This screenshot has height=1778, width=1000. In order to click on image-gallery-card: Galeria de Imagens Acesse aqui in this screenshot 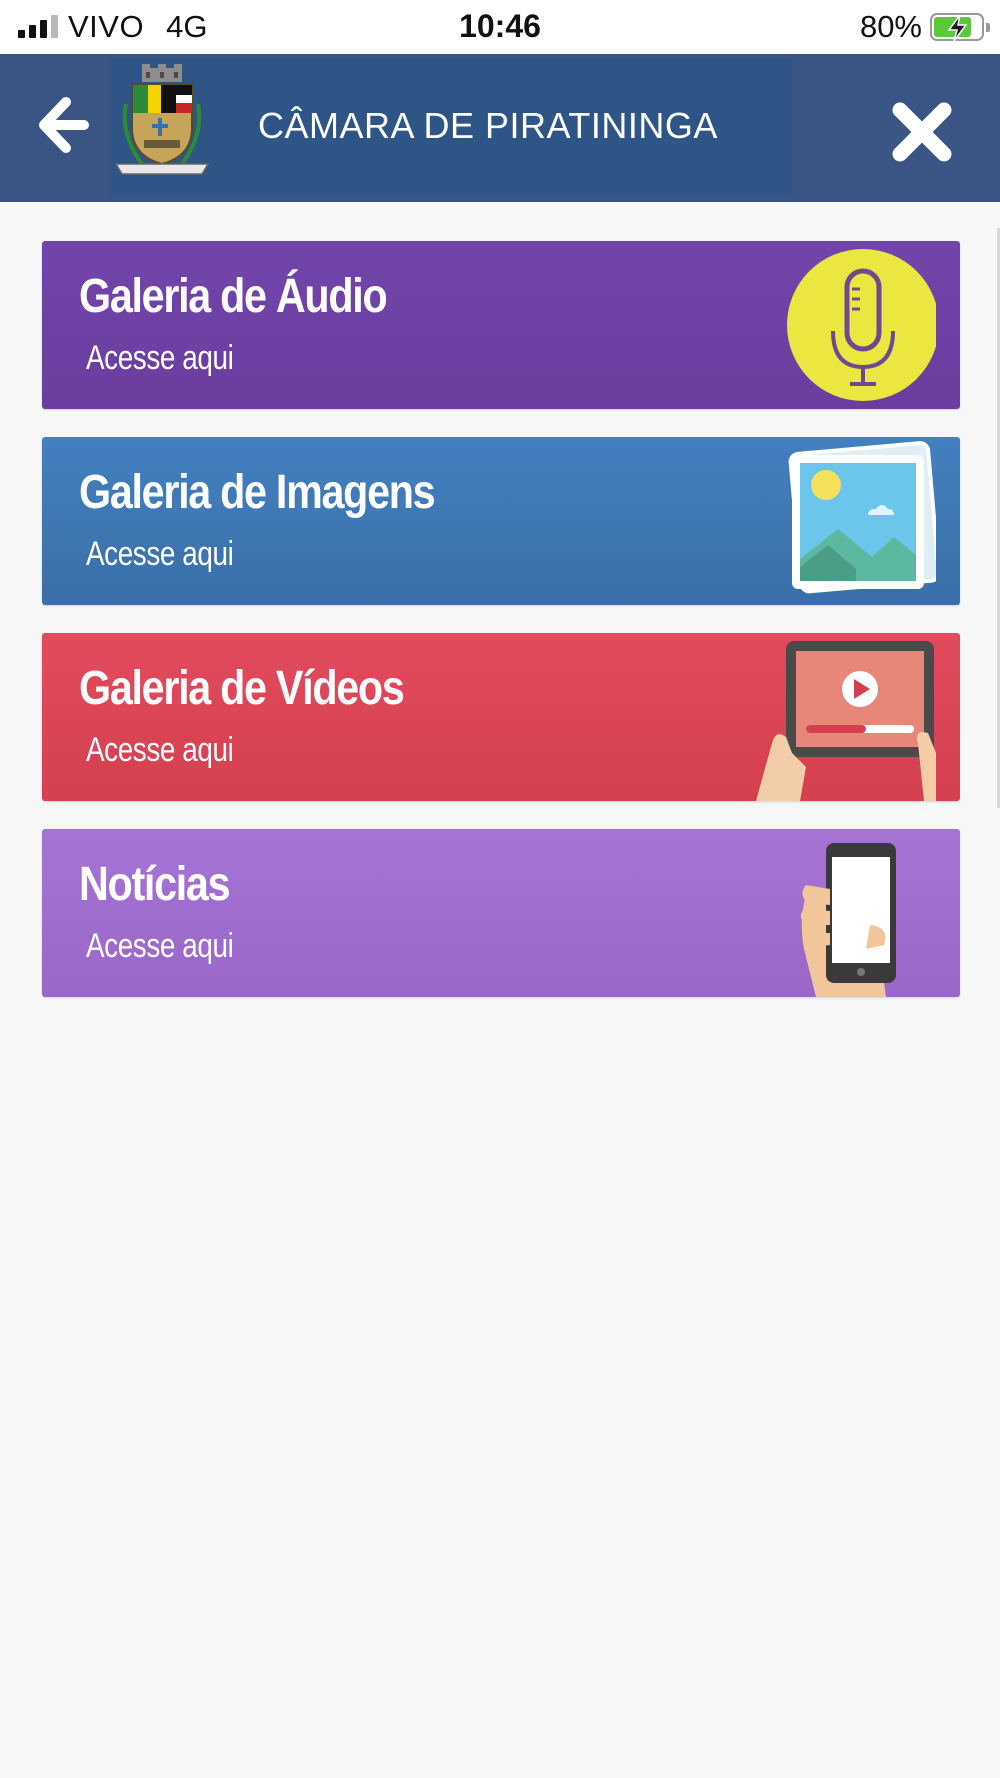, I will do `click(501, 521)`.